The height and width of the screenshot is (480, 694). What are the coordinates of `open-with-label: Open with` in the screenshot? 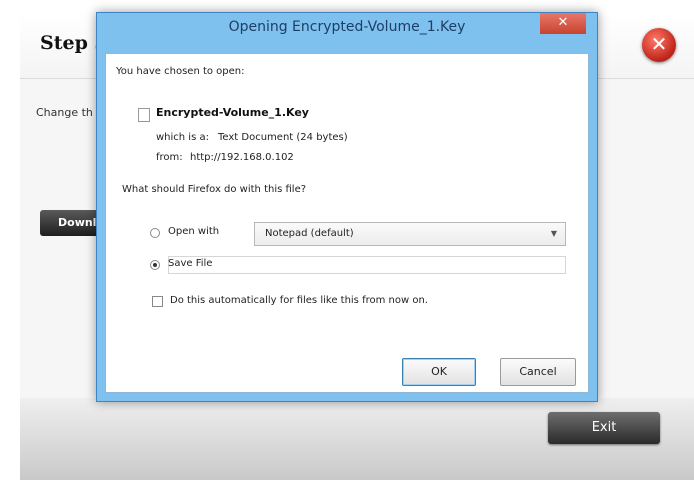 It's located at (194, 231).